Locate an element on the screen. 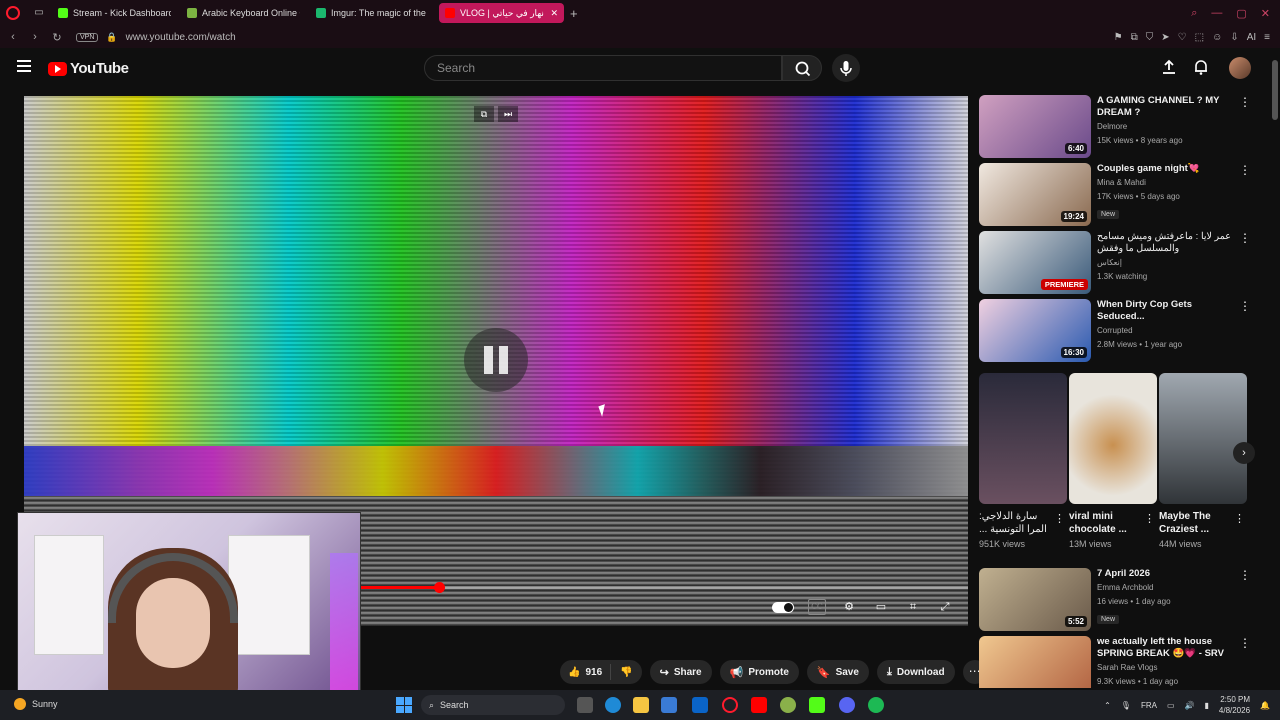  url-field: www.youtube.com/watch is located at coordinates (181, 37).